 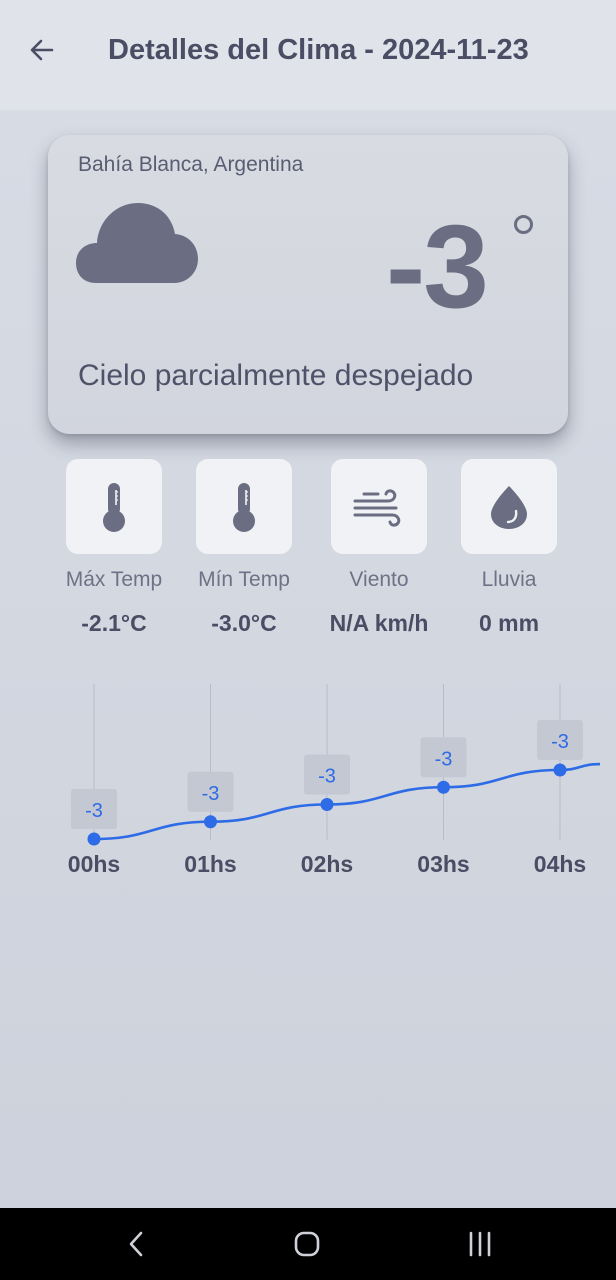 I want to click on hour-label-01hs: 01hs, so click(x=210, y=864).